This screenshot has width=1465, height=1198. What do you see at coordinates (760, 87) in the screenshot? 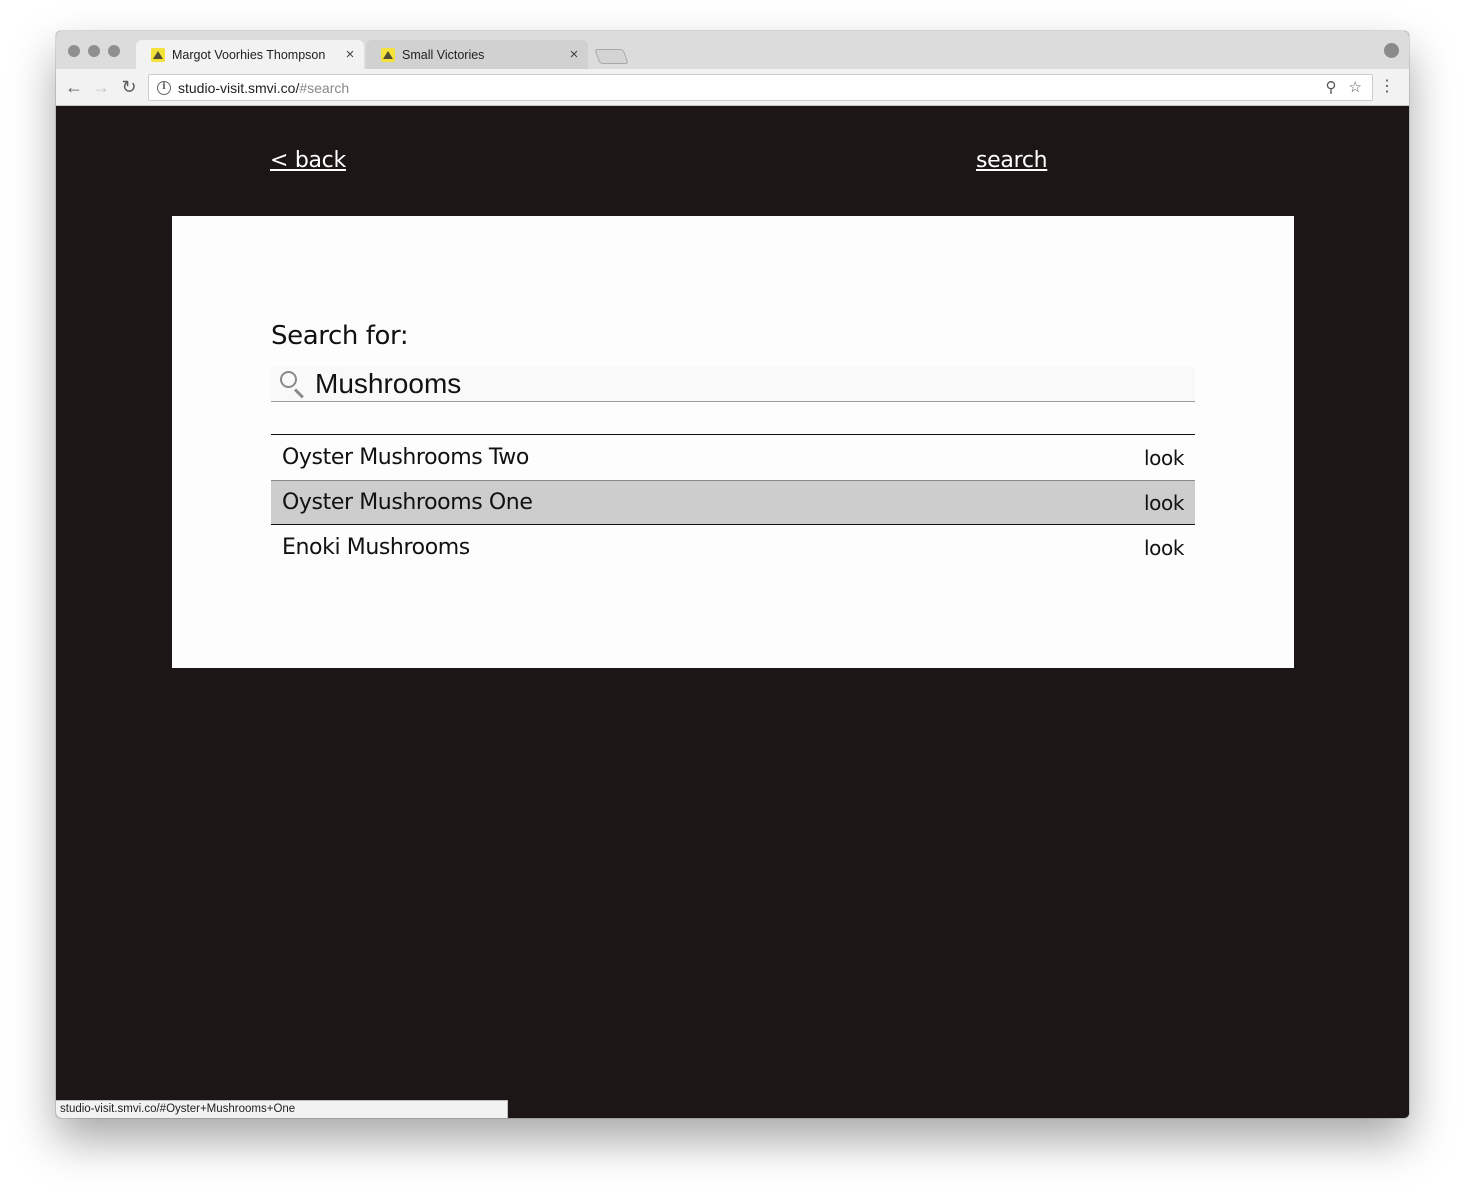
I see `address-bar: i studio-visit.smvi.co/#search ⚲ ☆` at bounding box center [760, 87].